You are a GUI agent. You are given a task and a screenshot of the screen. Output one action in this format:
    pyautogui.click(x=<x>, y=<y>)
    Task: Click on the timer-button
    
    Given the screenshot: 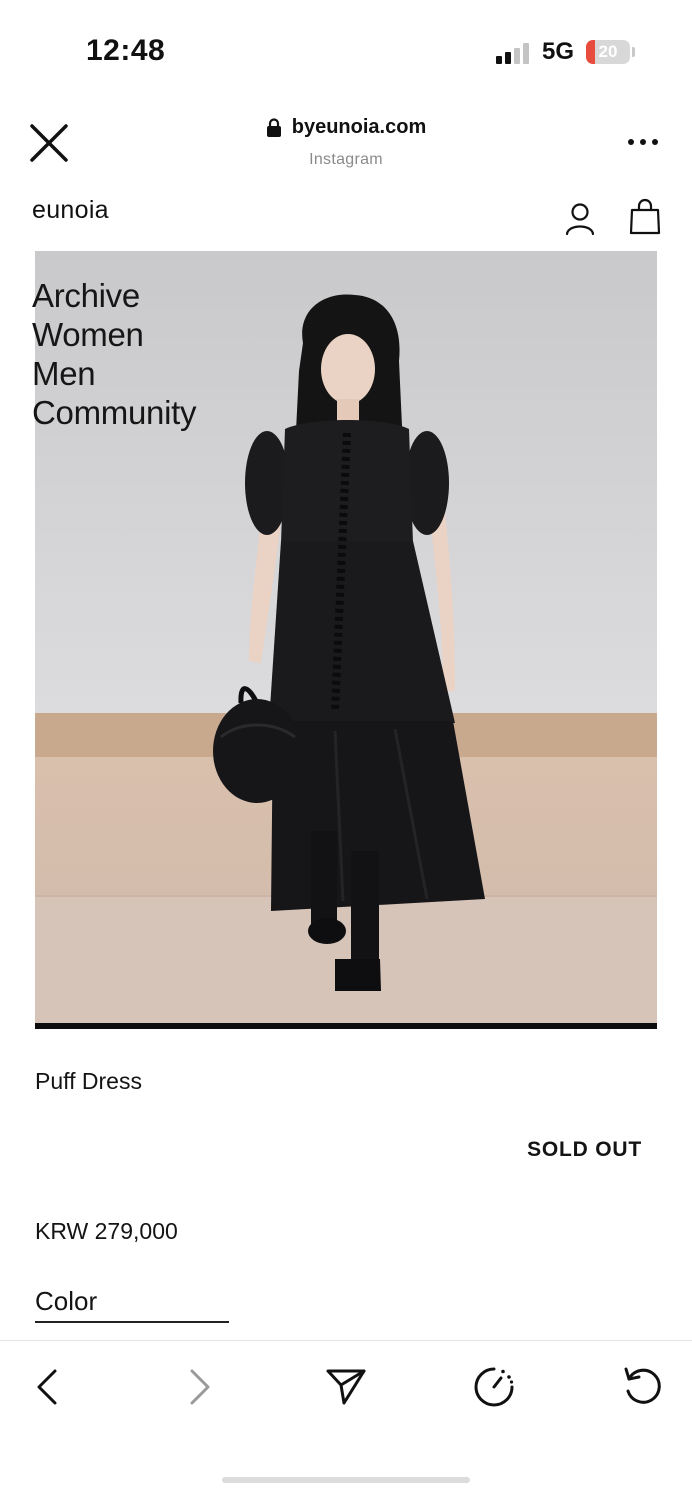 What is the action you would take?
    pyautogui.click(x=494, y=1387)
    